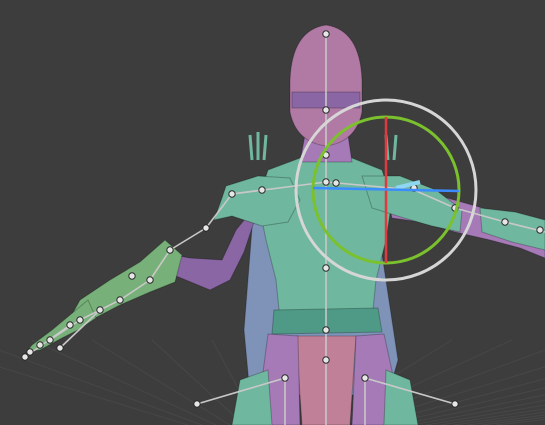  What do you see at coordinates (188, 239) in the screenshot?
I see `bone` at bounding box center [188, 239].